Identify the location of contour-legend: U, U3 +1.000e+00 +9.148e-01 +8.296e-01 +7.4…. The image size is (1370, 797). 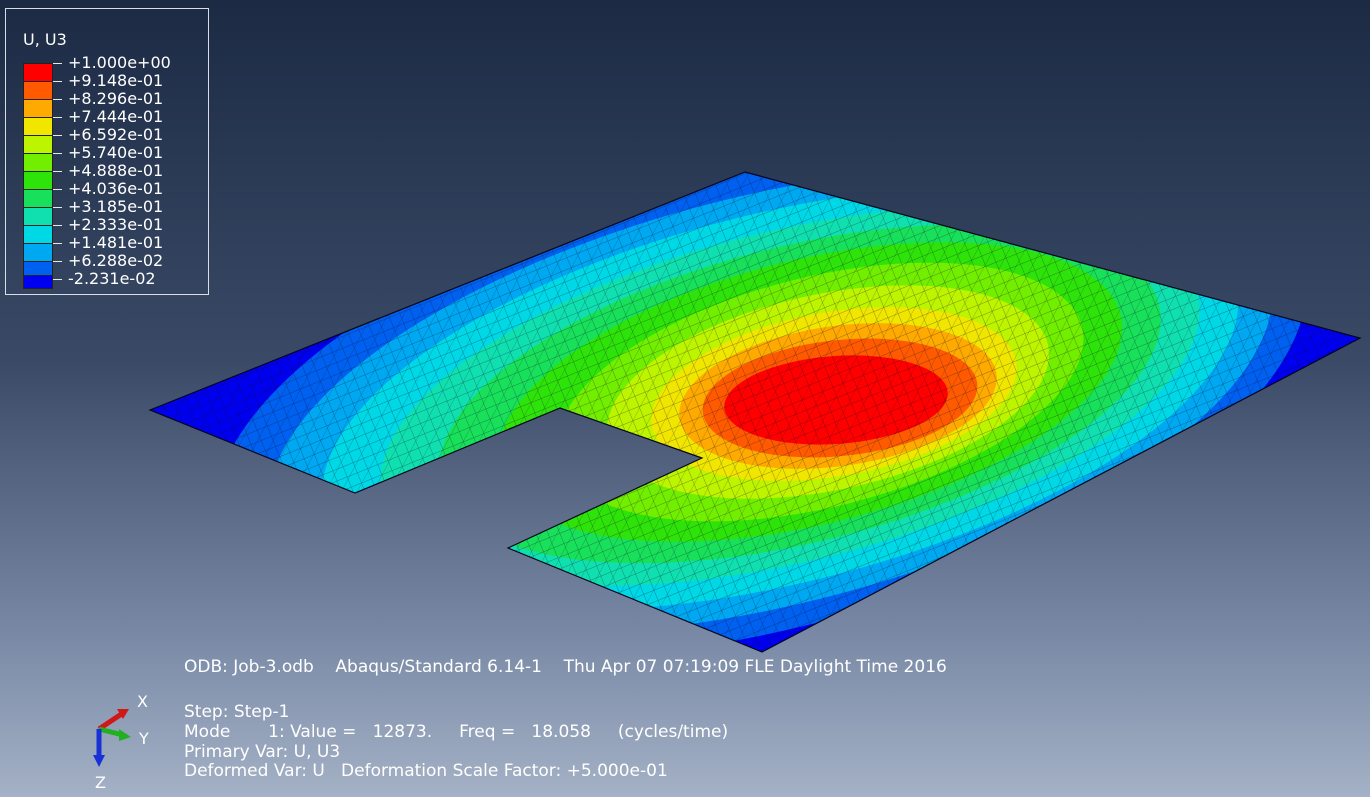
(107, 151).